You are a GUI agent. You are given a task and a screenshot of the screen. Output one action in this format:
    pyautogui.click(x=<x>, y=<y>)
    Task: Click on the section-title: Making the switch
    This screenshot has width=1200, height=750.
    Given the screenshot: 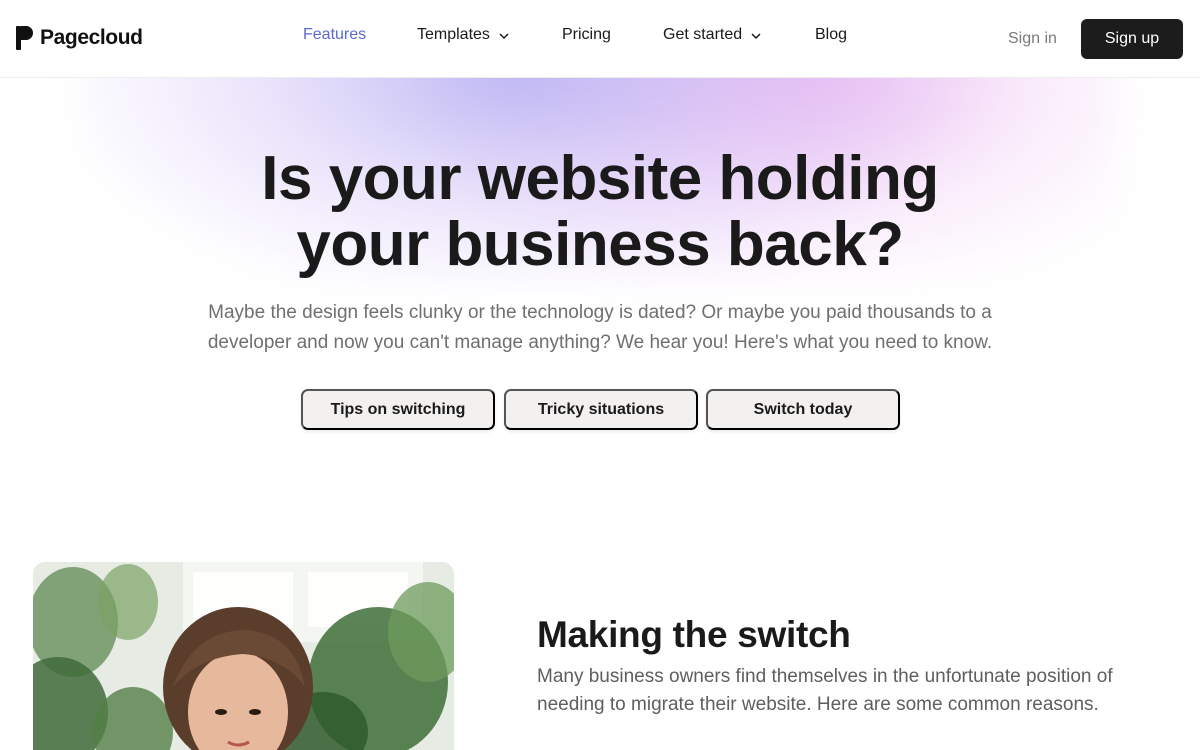 What is the action you would take?
    pyautogui.click(x=694, y=634)
    